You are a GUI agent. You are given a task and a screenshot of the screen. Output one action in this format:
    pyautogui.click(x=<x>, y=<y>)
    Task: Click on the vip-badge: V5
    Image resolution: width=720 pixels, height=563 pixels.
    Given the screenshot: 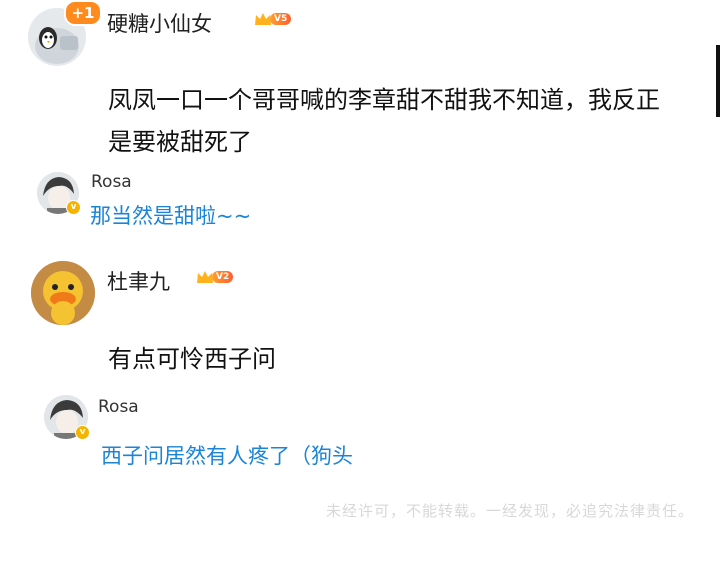 What is the action you would take?
    pyautogui.click(x=273, y=19)
    